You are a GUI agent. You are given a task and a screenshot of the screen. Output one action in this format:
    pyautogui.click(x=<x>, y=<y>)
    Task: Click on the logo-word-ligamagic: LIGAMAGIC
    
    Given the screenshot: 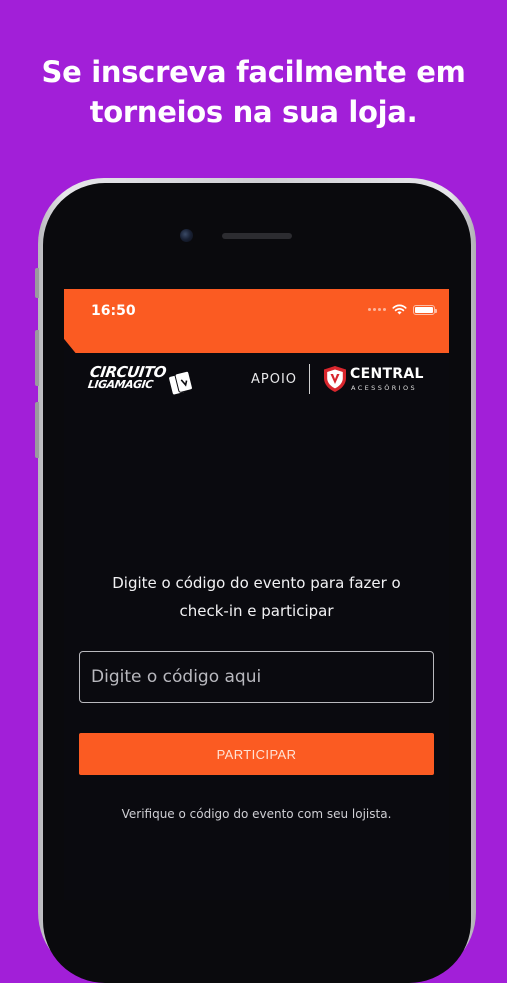 What is the action you would take?
    pyautogui.click(x=120, y=384)
    